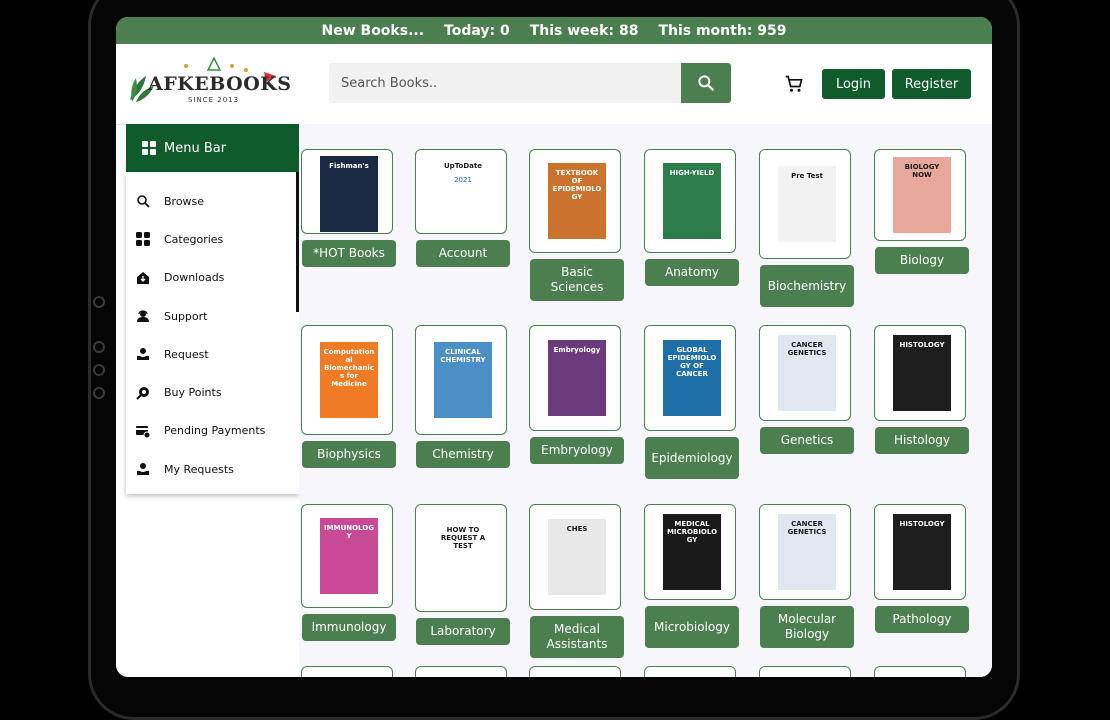  What do you see at coordinates (214, 100) in the screenshot?
I see `logo-since: SINCE 2013` at bounding box center [214, 100].